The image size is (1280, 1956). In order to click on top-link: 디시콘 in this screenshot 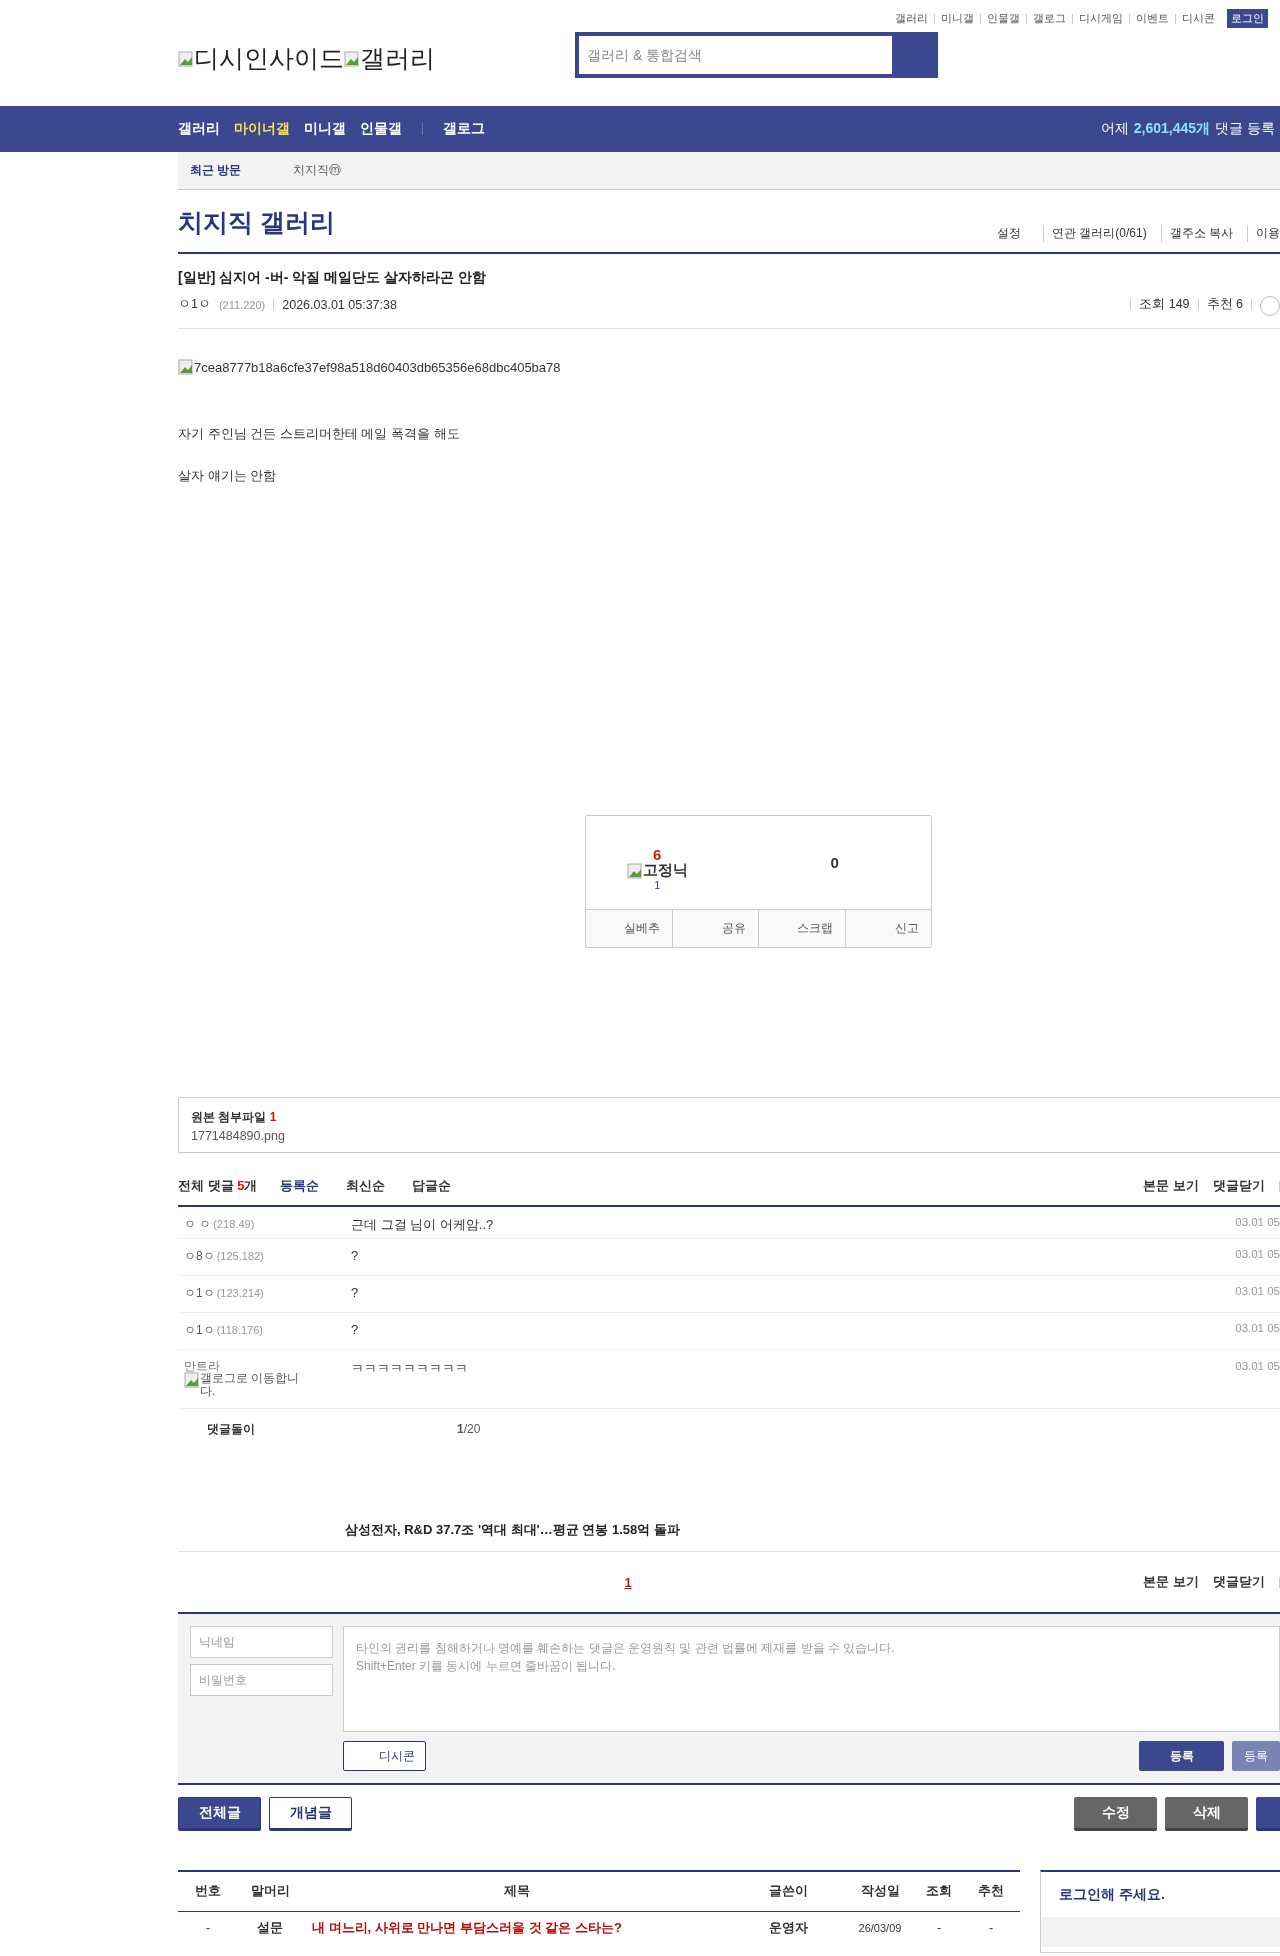, I will do `click(1198, 18)`.